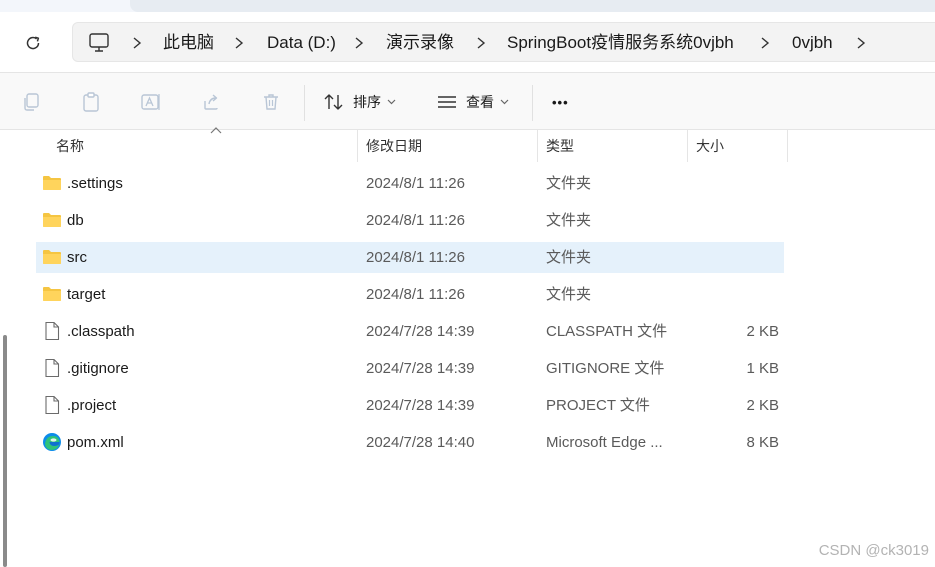 Image resolution: width=935 pixels, height=567 pixels. I want to click on paste-button, so click(91, 102).